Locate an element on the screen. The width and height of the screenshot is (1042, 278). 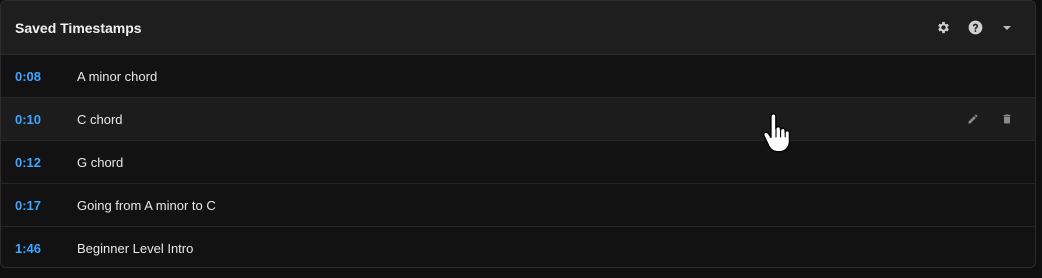
timestamp-label: Going from A minor to C is located at coordinates (146, 205).